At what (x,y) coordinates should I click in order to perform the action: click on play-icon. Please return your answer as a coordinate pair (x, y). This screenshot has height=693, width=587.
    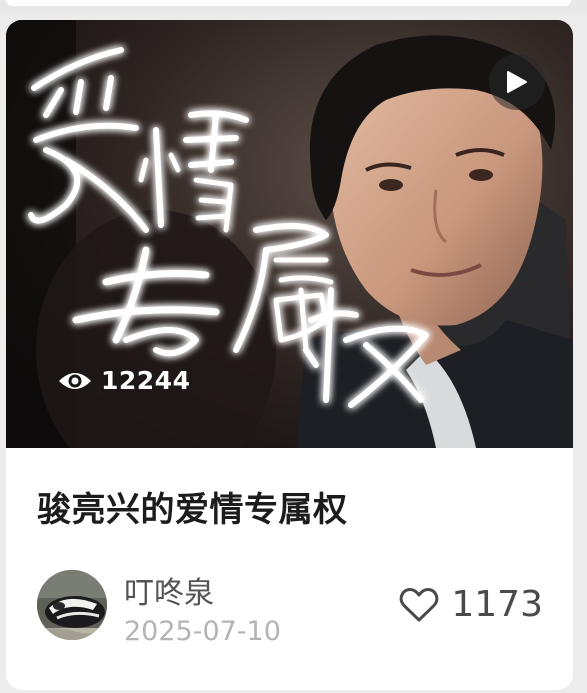
    Looking at the image, I should click on (517, 82).